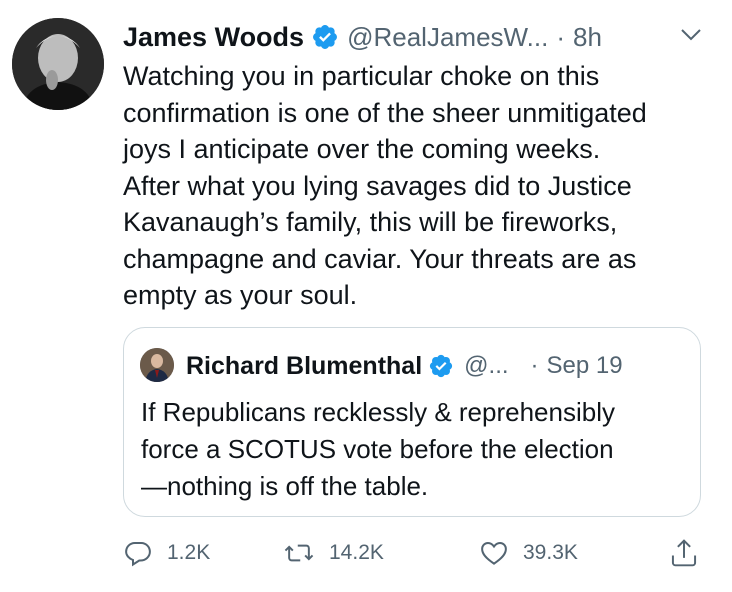 The width and height of the screenshot is (732, 592). Describe the element at coordinates (213, 37) in the screenshot. I see `author-name: James Woods` at that location.